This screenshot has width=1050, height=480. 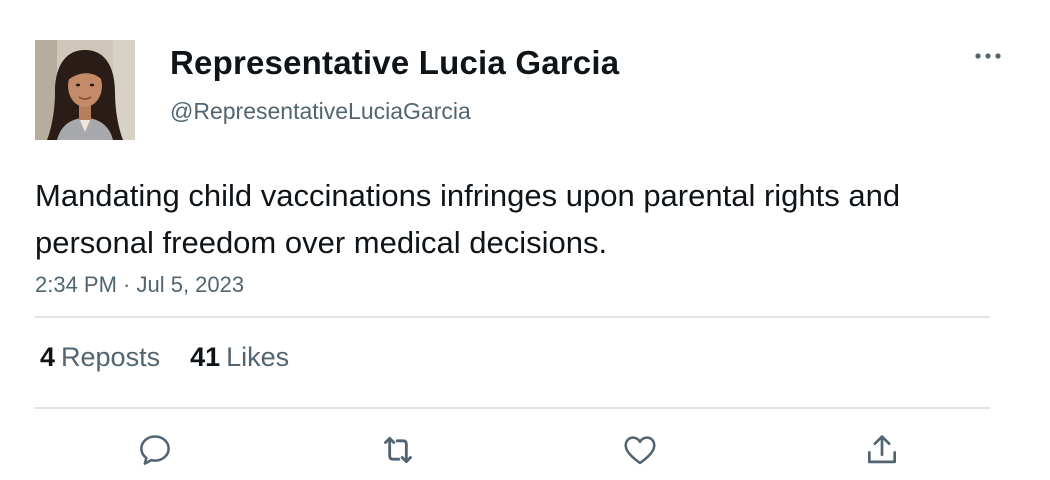 I want to click on share-upload-icon, so click(x=882, y=449).